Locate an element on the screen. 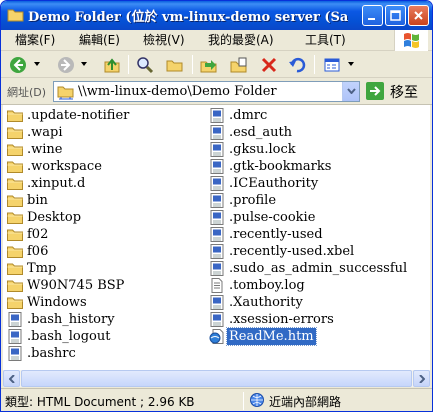 This screenshot has width=433, height=412. file-name: W90N745 BSP is located at coordinates (76, 285).